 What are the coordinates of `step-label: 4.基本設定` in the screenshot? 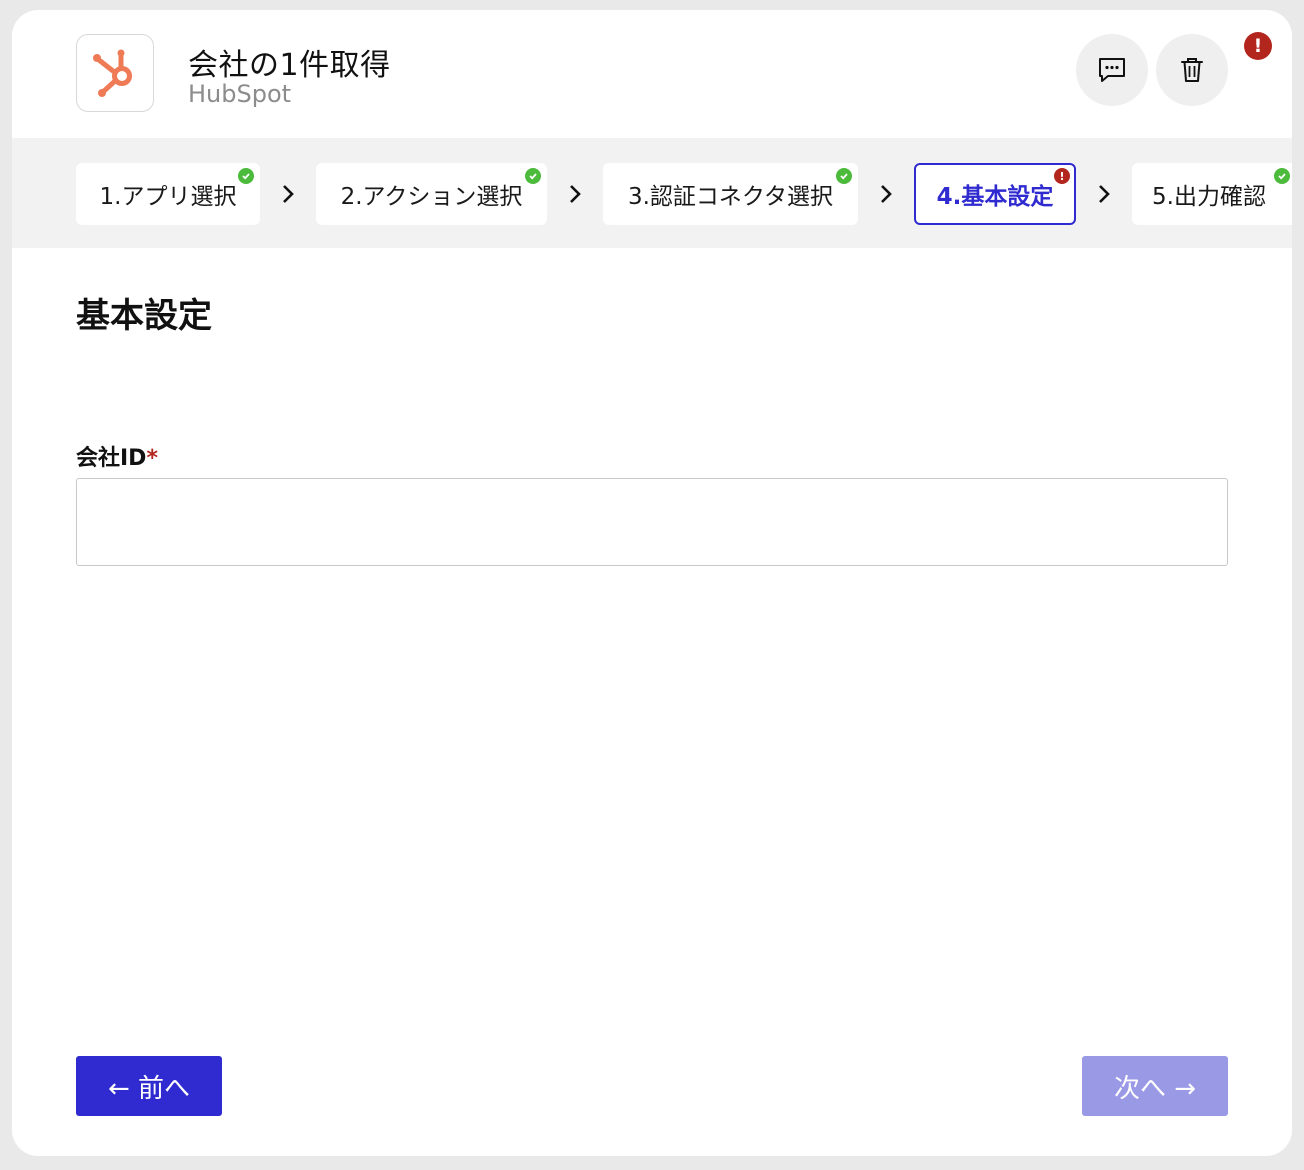 It's located at (995, 197).